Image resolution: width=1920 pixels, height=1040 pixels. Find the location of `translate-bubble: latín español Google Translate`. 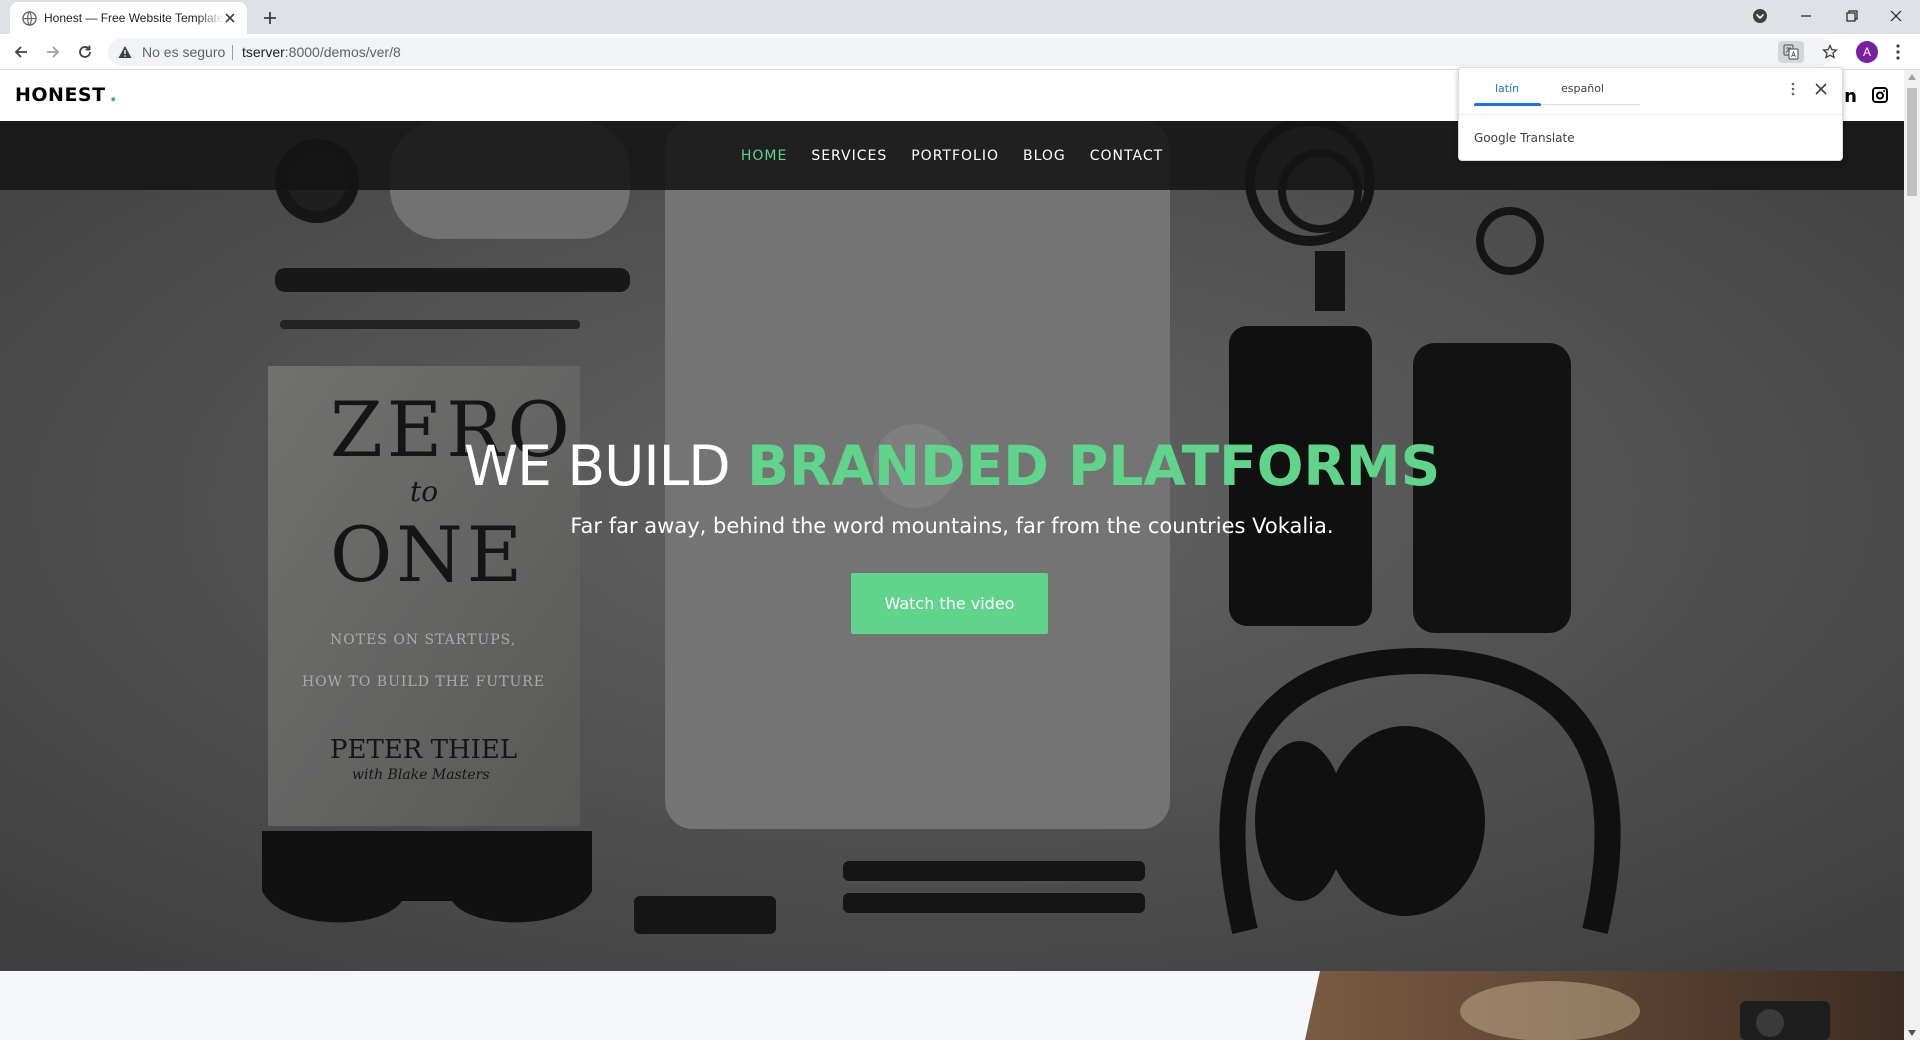

translate-bubble: latín español Google Translate is located at coordinates (1650, 114).